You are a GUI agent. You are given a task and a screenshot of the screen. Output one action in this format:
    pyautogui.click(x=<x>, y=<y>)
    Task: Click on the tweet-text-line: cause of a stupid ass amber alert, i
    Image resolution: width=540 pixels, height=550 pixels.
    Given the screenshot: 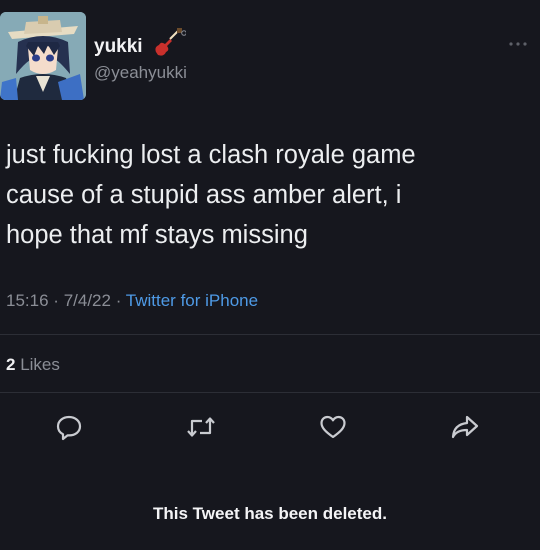 What is the action you would take?
    pyautogui.click(x=204, y=195)
    